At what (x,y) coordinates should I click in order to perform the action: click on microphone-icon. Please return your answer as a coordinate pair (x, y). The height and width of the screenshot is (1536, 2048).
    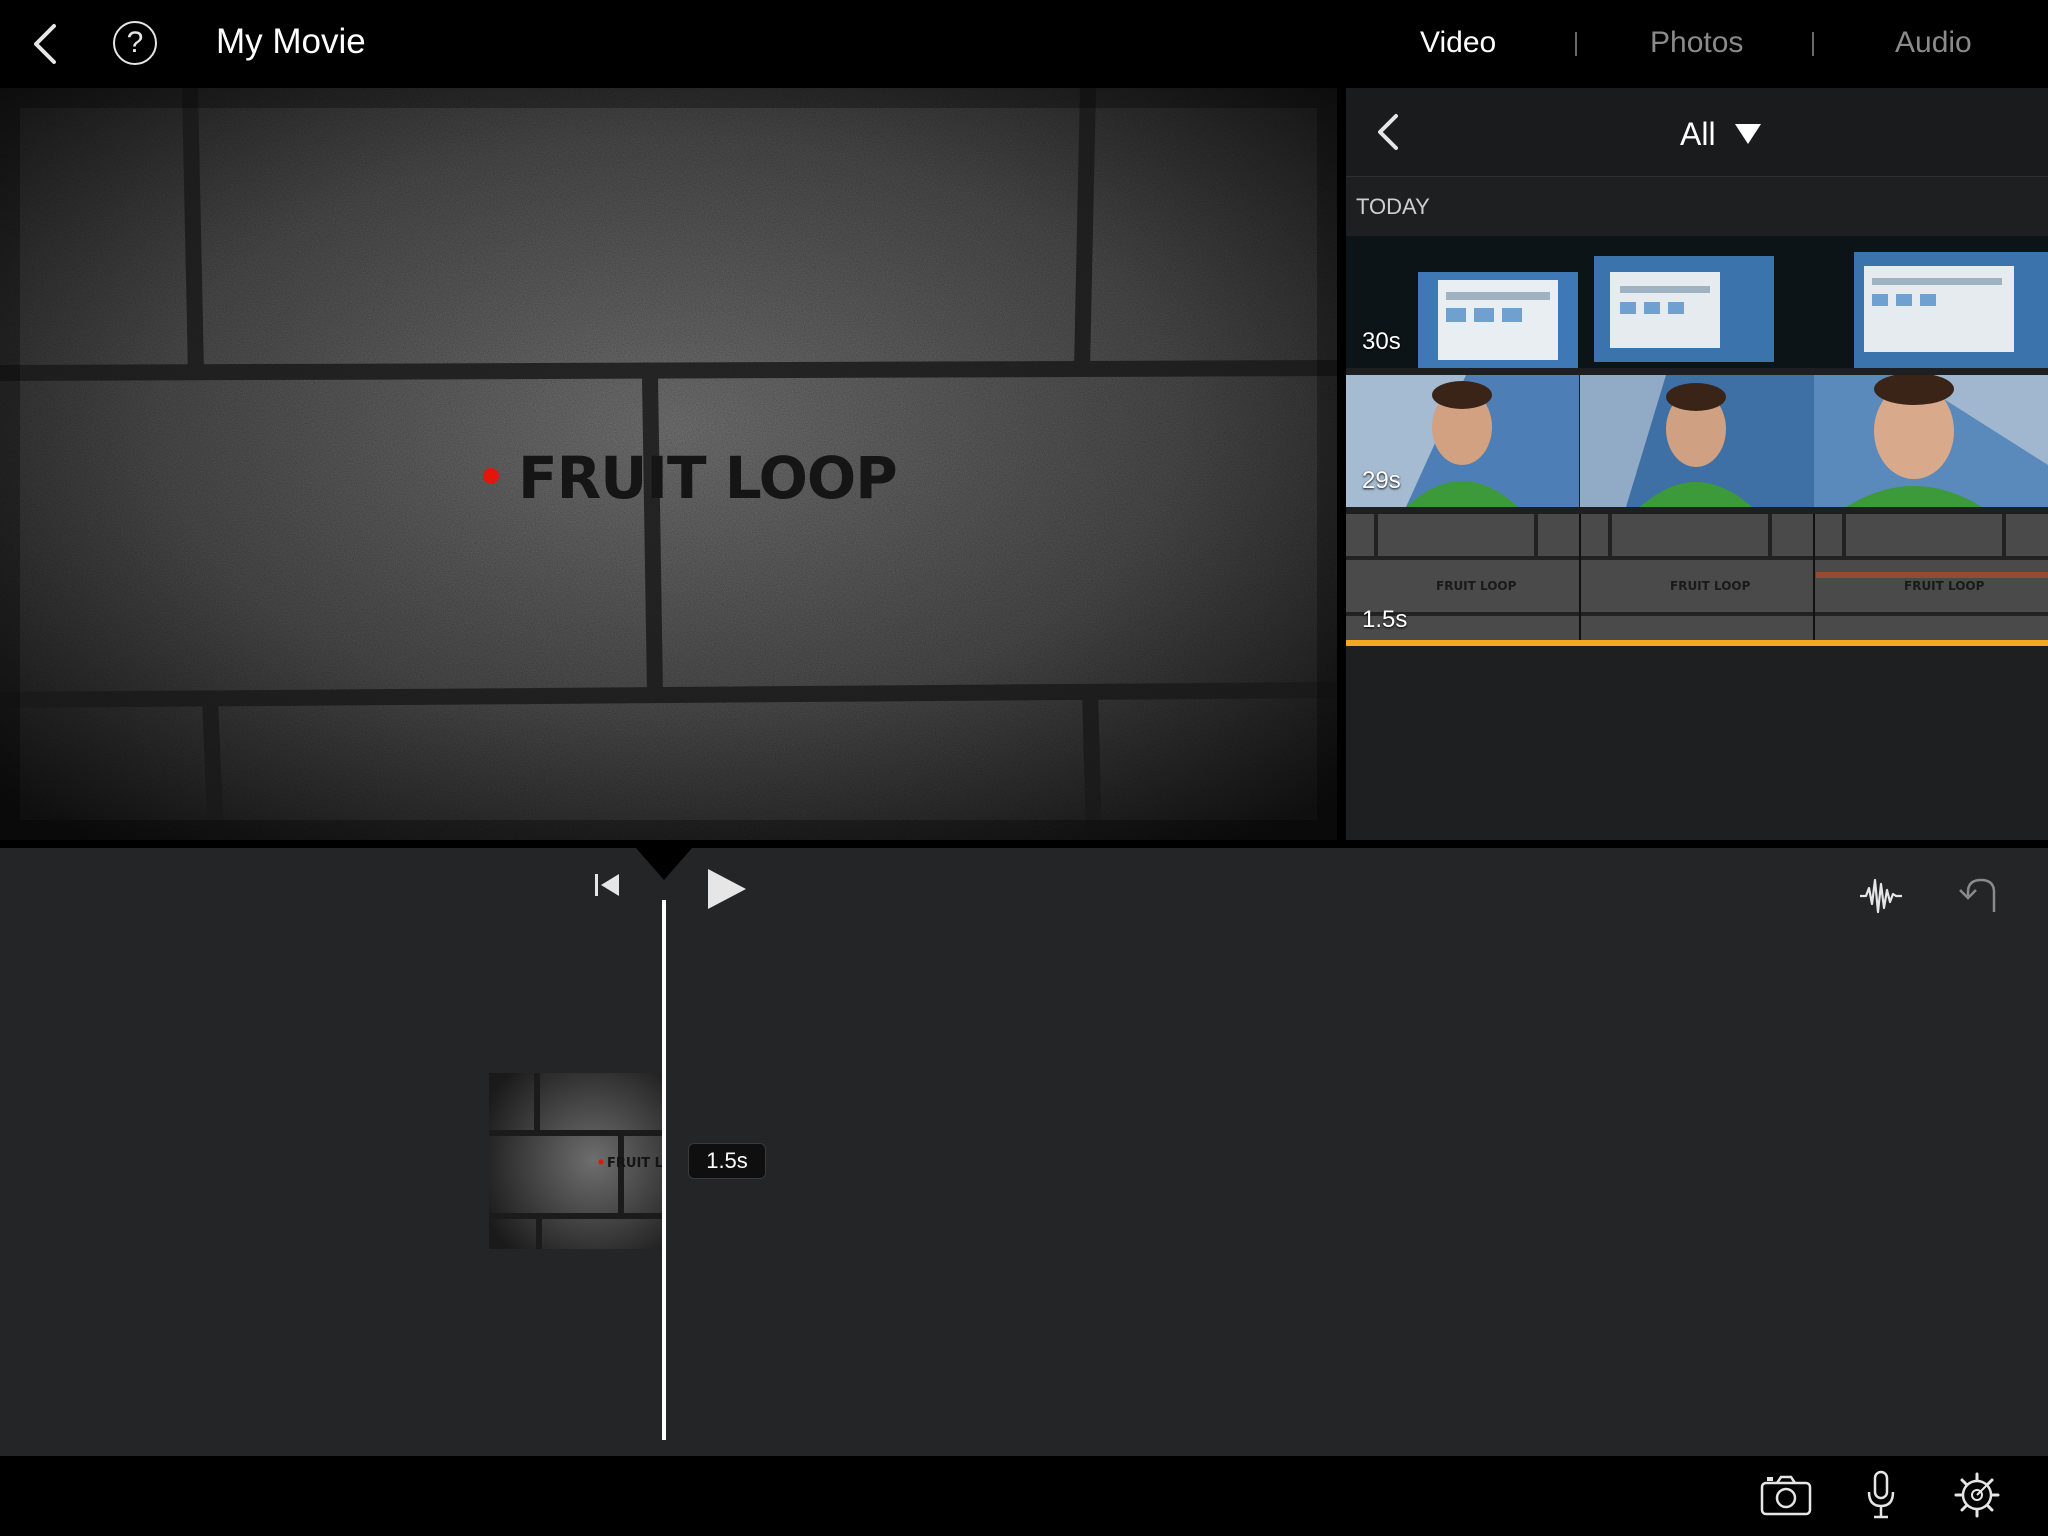
    Looking at the image, I should click on (1881, 1495).